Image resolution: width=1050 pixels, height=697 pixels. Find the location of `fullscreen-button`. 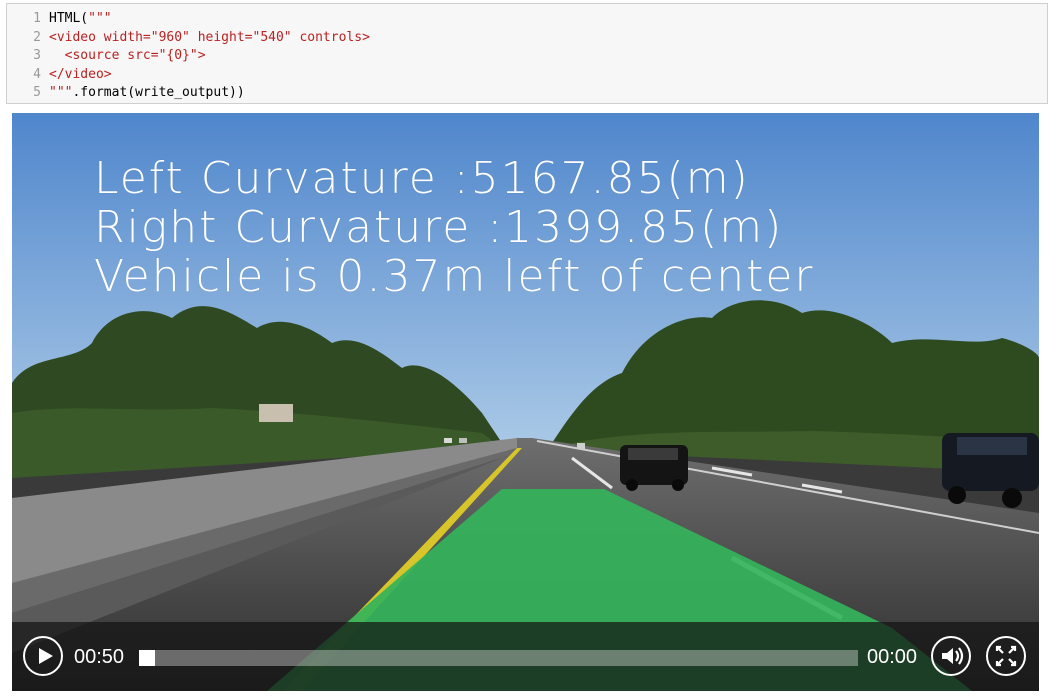

fullscreen-button is located at coordinates (1006, 656).